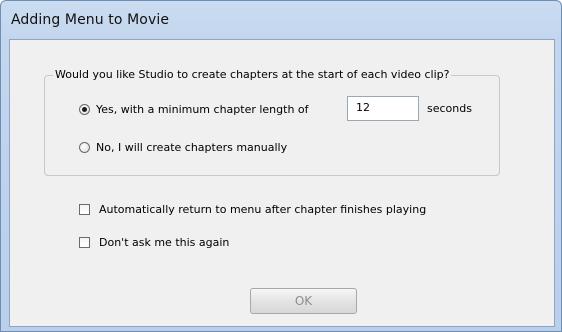 This screenshot has height=332, width=562. Describe the element at coordinates (84, 147) in the screenshot. I see `radio-manual-chapters-indicator` at that location.